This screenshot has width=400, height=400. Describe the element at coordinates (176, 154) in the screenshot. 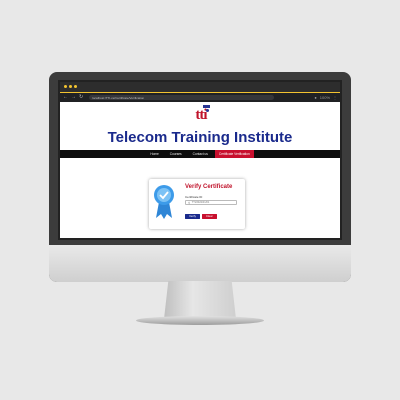

I see `nav-courses: Courses` at that location.